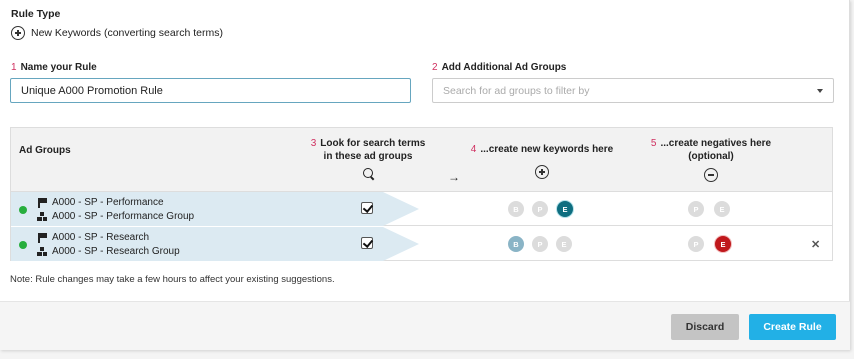 The width and height of the screenshot is (854, 359). I want to click on step-number: 2, so click(435, 67).